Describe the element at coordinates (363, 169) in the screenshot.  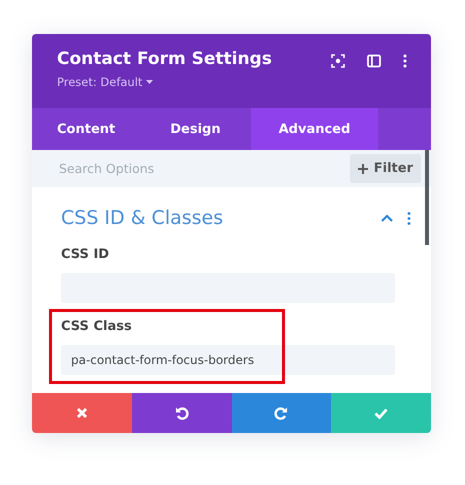
I see `plus-icon` at that location.